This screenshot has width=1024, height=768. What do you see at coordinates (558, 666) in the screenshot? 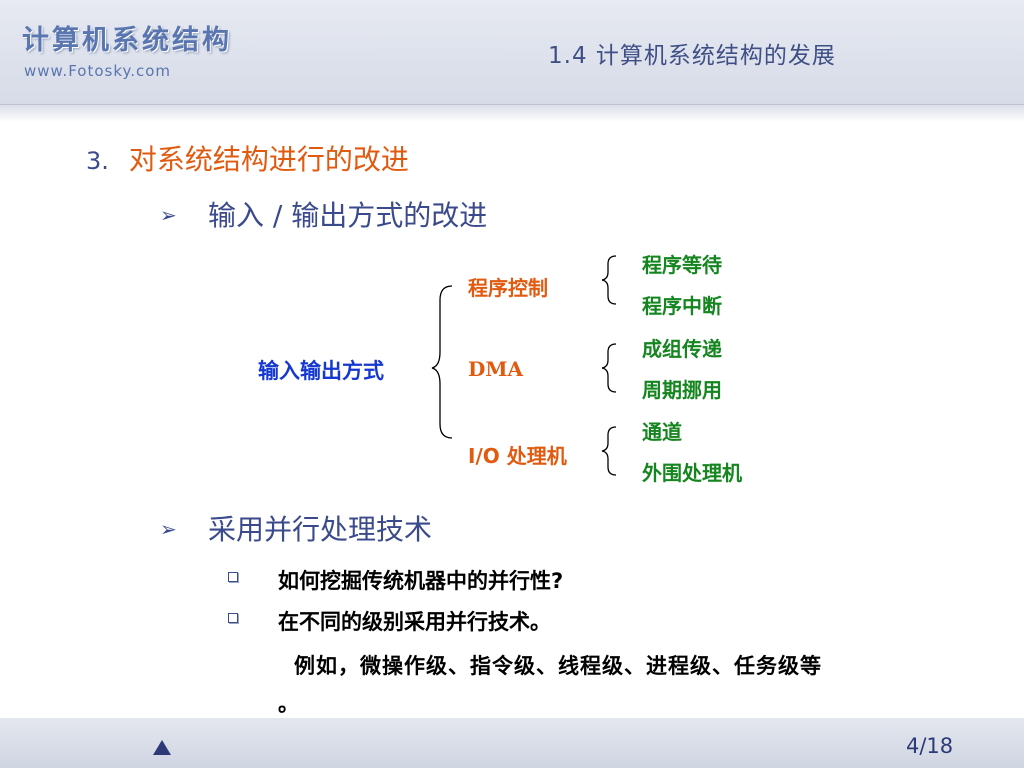
I see `example-line: 例如，微操作级、指令级、线程级、进程级、任务级等` at bounding box center [558, 666].